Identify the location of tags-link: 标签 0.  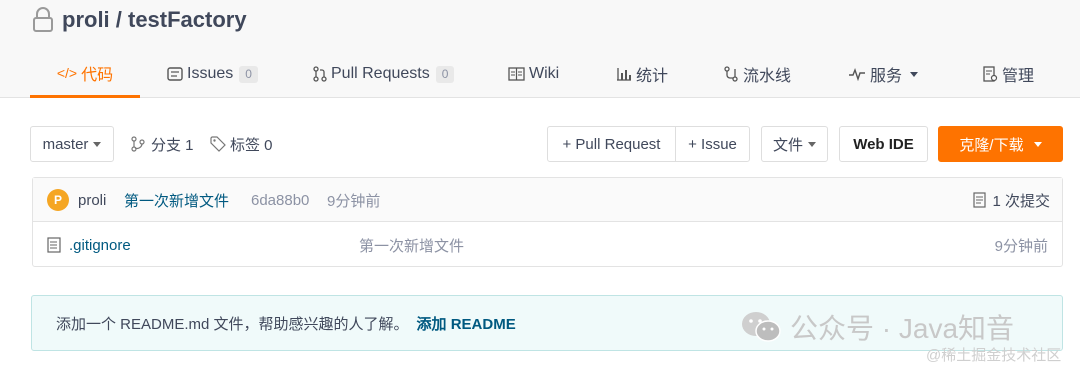
(241, 144).